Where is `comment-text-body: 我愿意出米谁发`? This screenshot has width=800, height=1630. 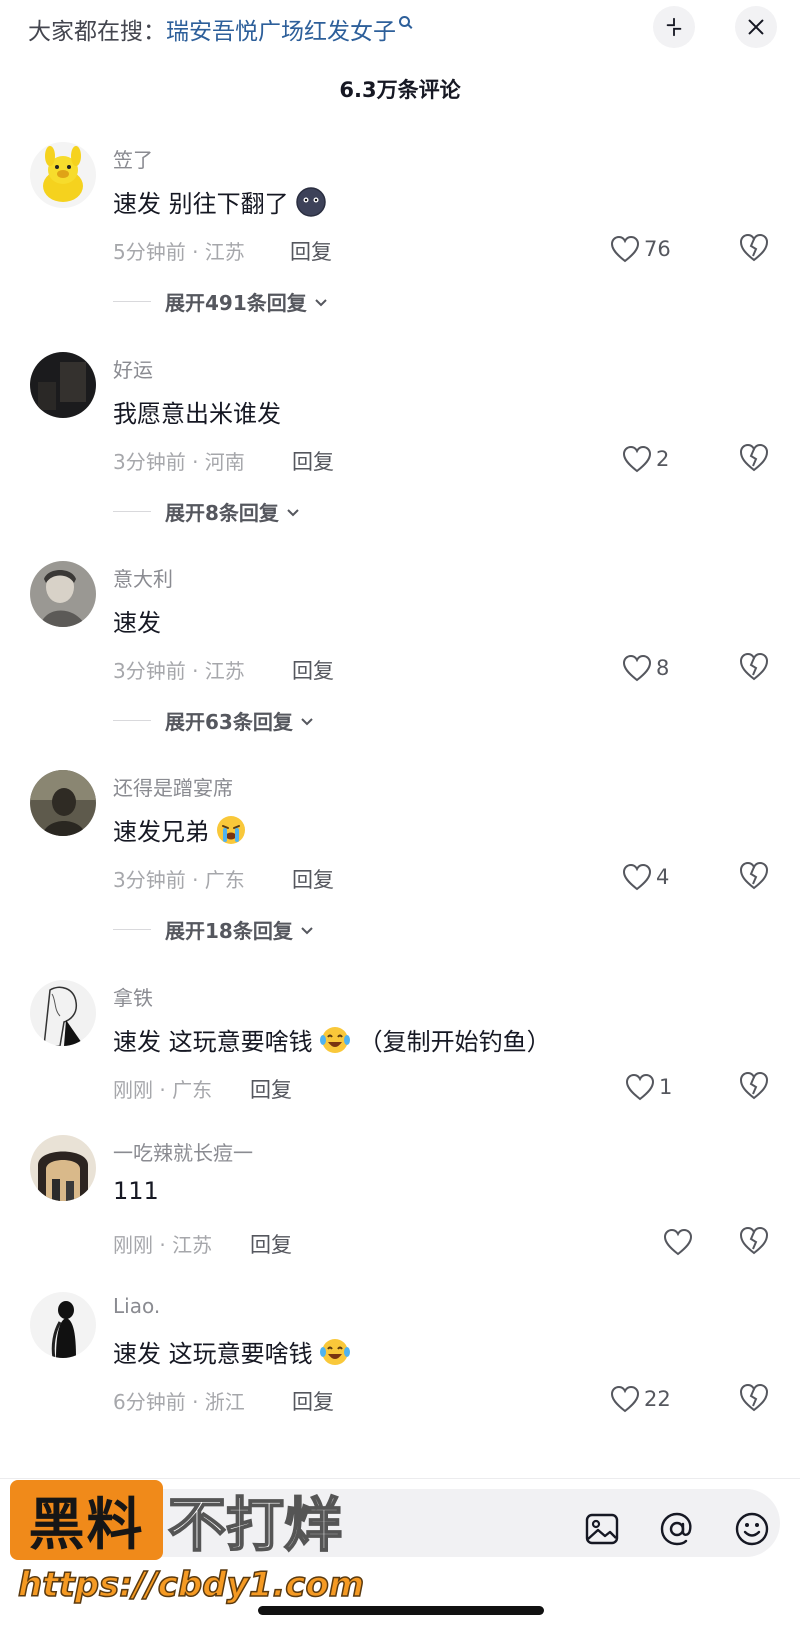 comment-text-body: 我愿意出米谁发 is located at coordinates (197, 414).